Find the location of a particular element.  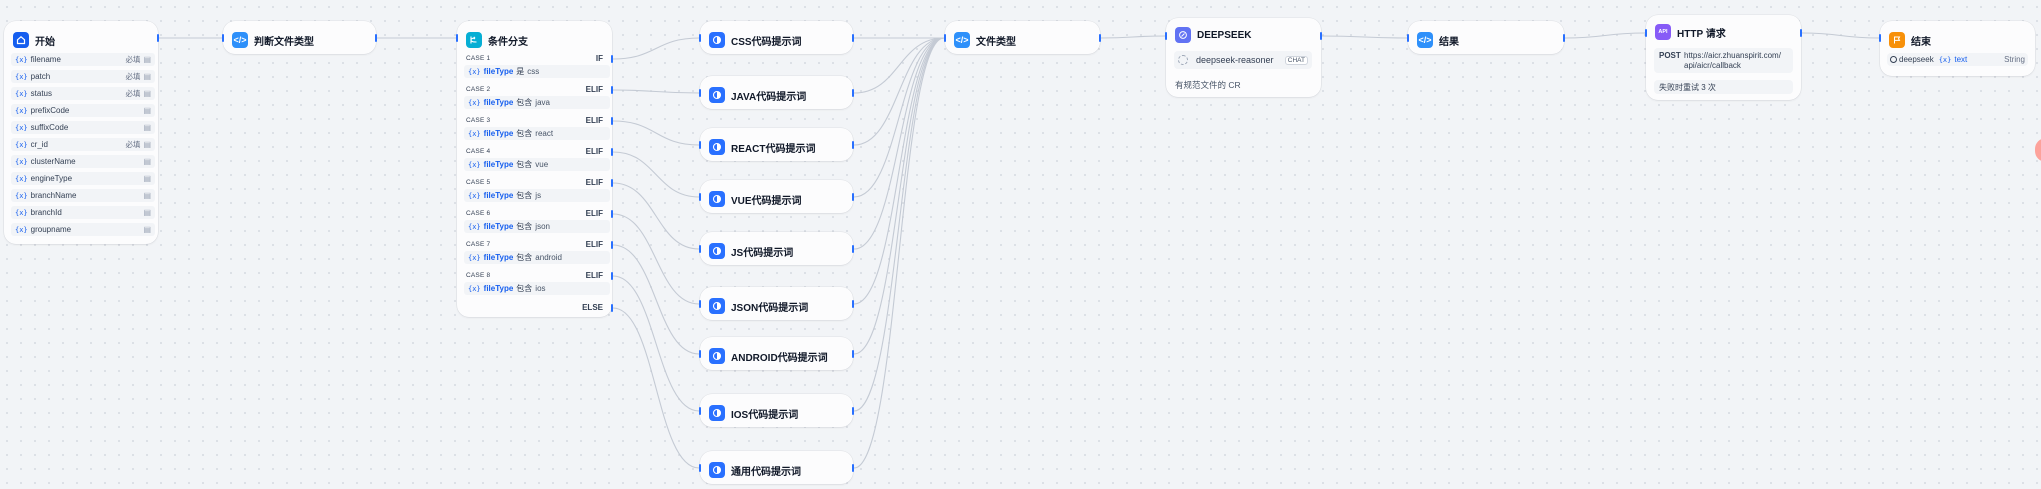

start-variable-row: {x} clusterName ▤ is located at coordinates (83, 161).